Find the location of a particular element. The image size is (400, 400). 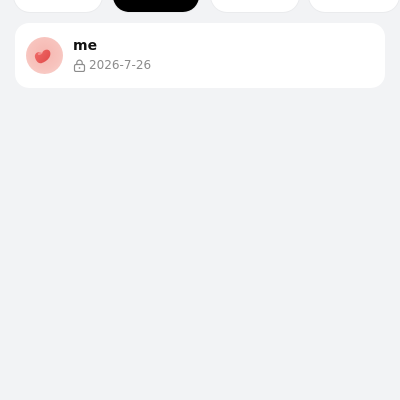

filter-pill-2-selected is located at coordinates (156, 6).